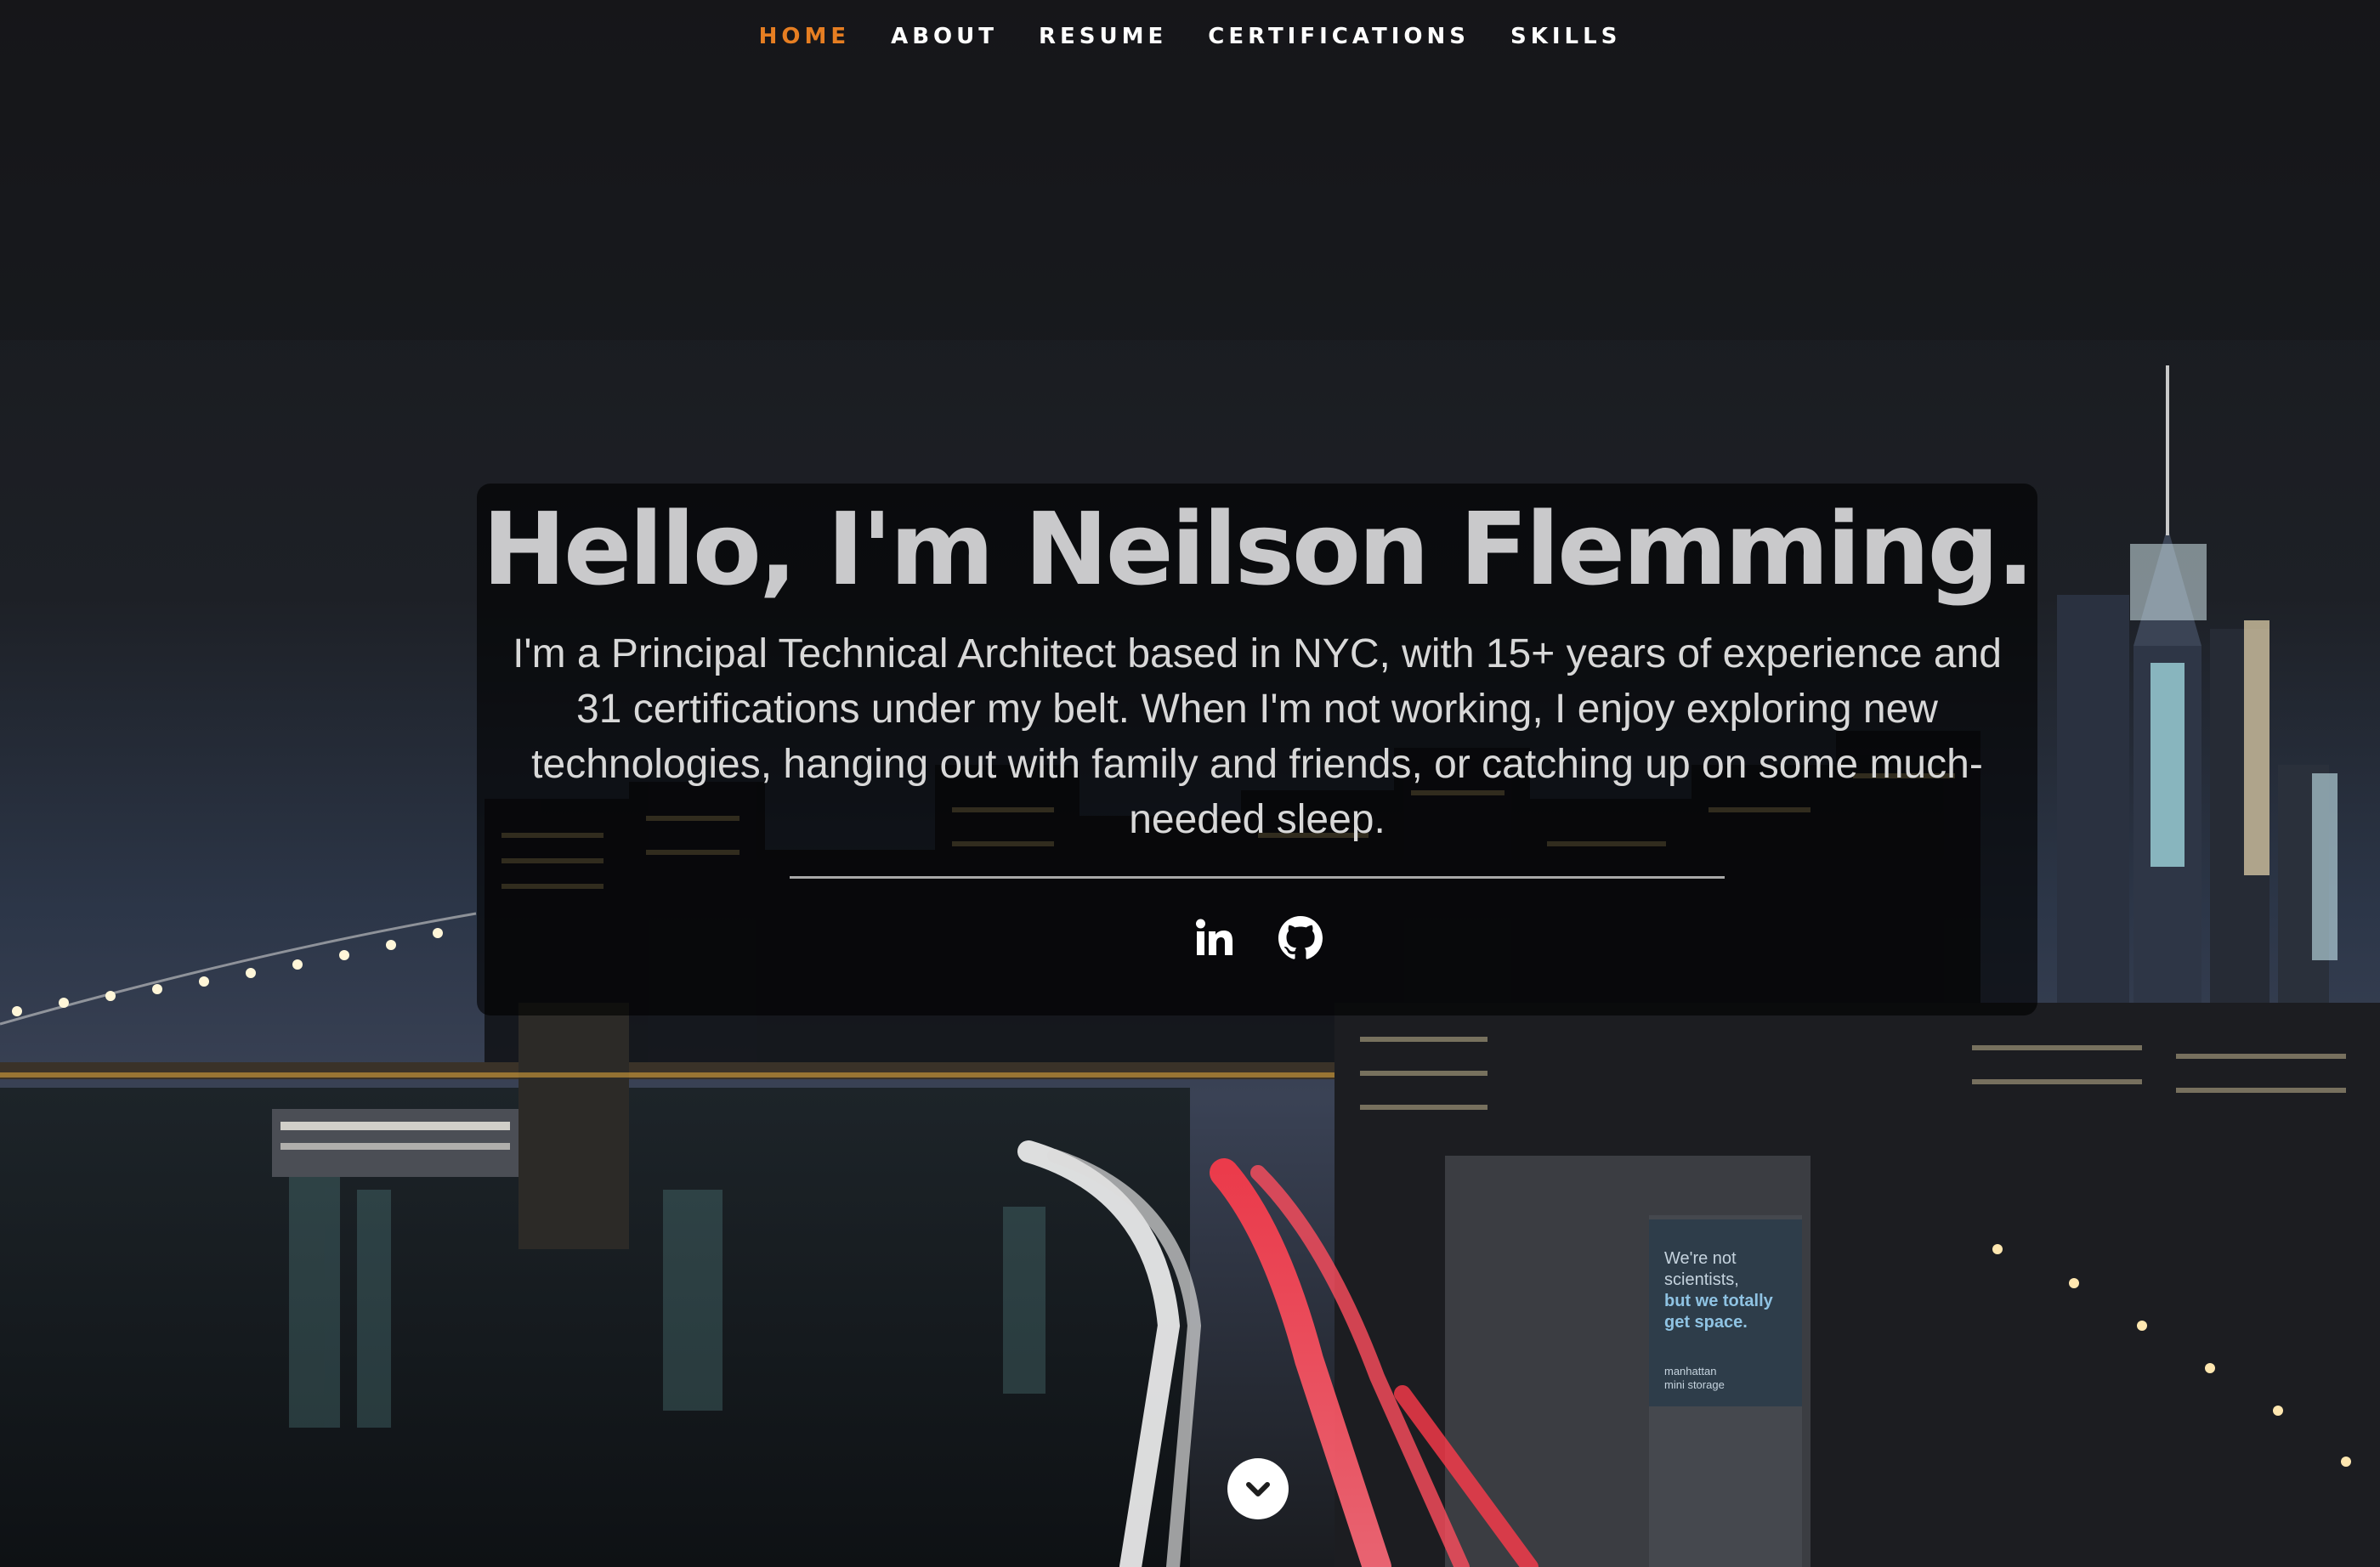 The image size is (2380, 1567). I want to click on nav-about: ABOUT, so click(944, 36).